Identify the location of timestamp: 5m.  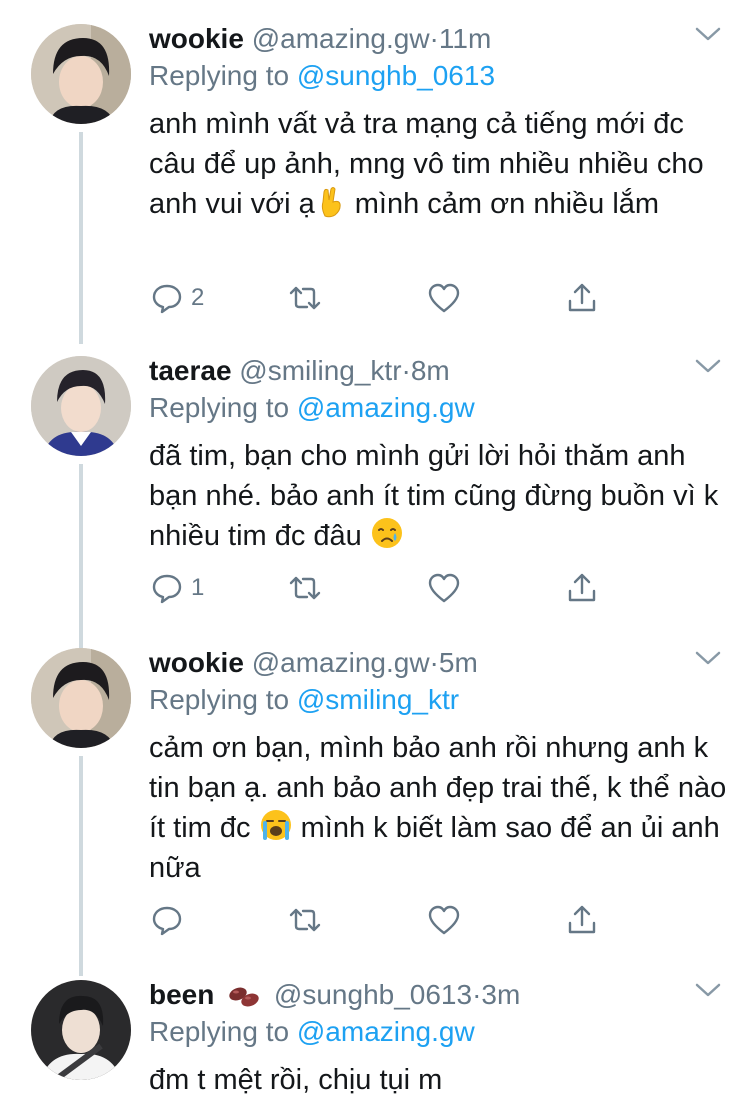
(458, 662).